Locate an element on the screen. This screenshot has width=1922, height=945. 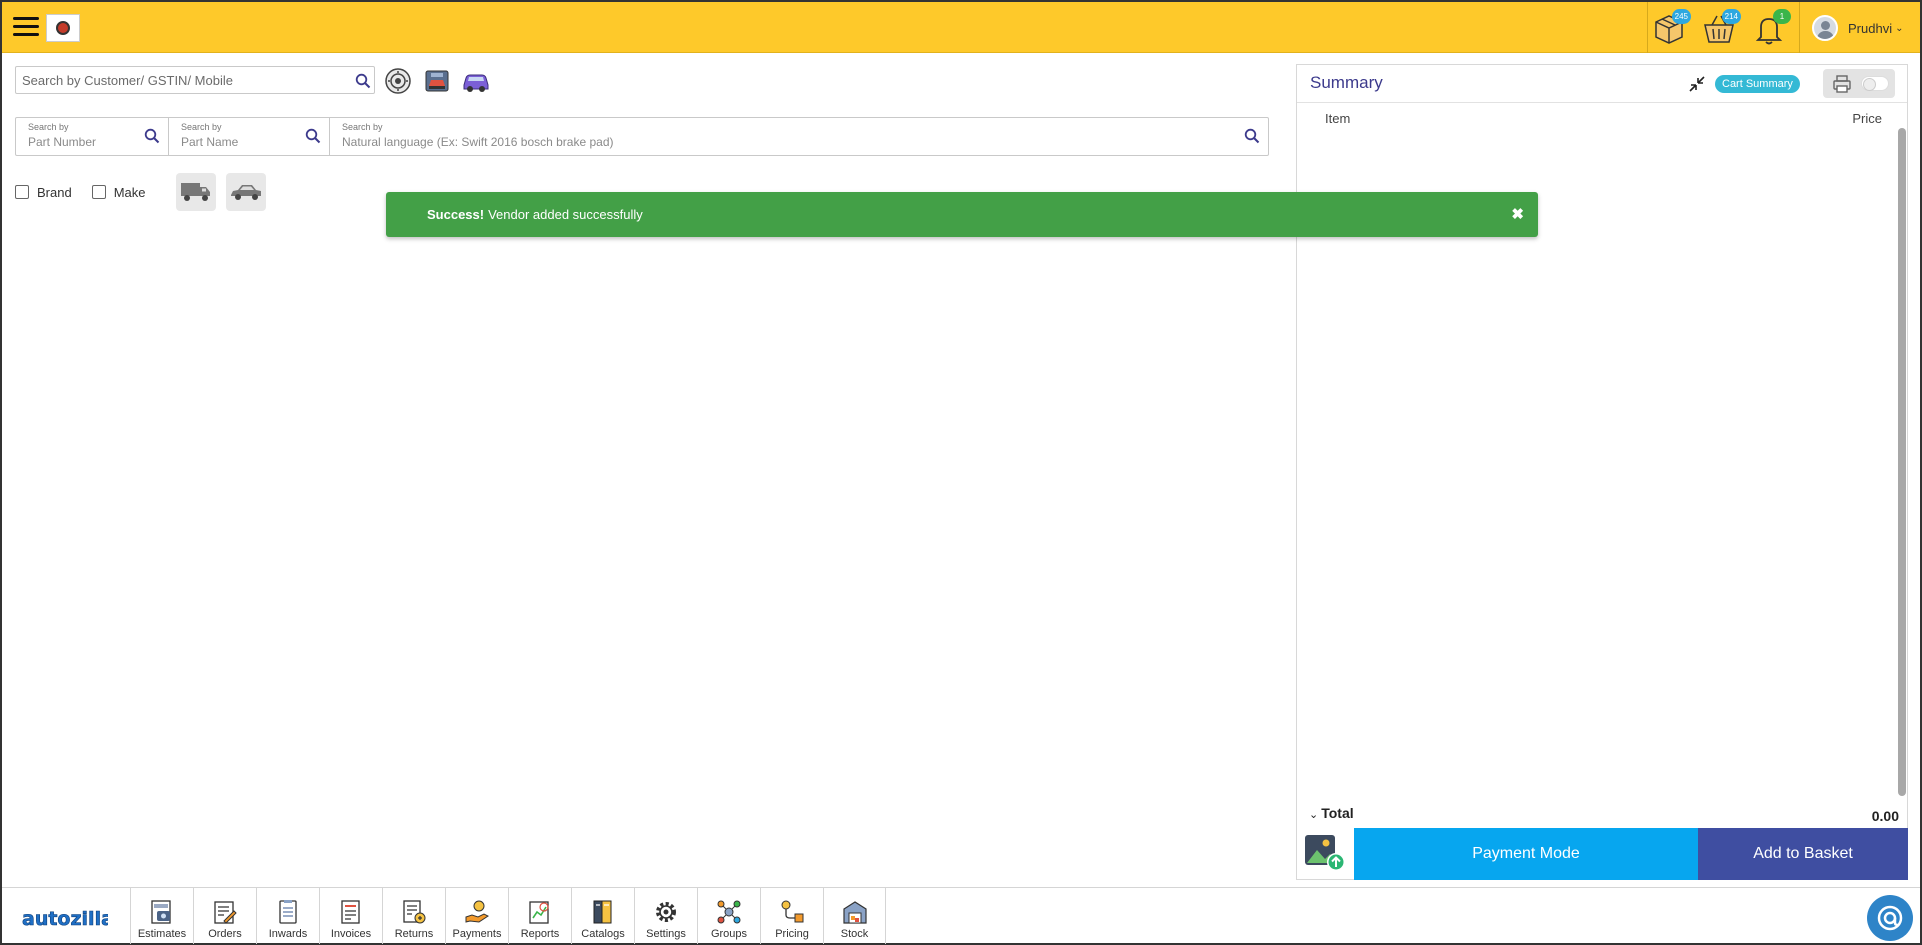
print-toggle is located at coordinates (1875, 83).